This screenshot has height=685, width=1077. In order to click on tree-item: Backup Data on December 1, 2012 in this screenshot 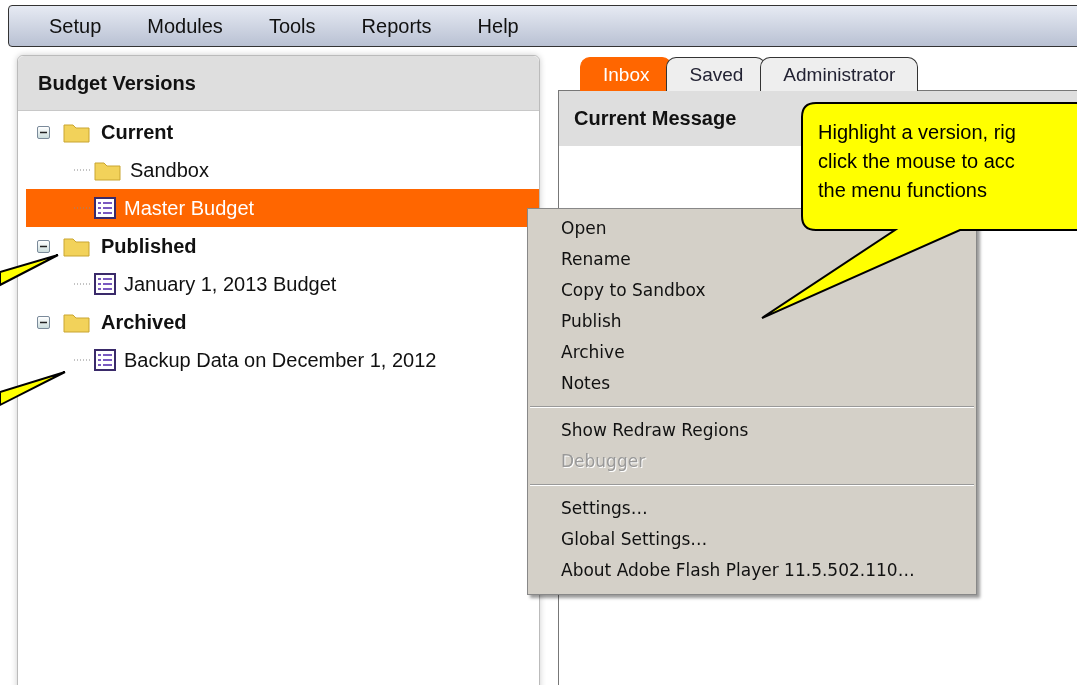, I will do `click(278, 360)`.